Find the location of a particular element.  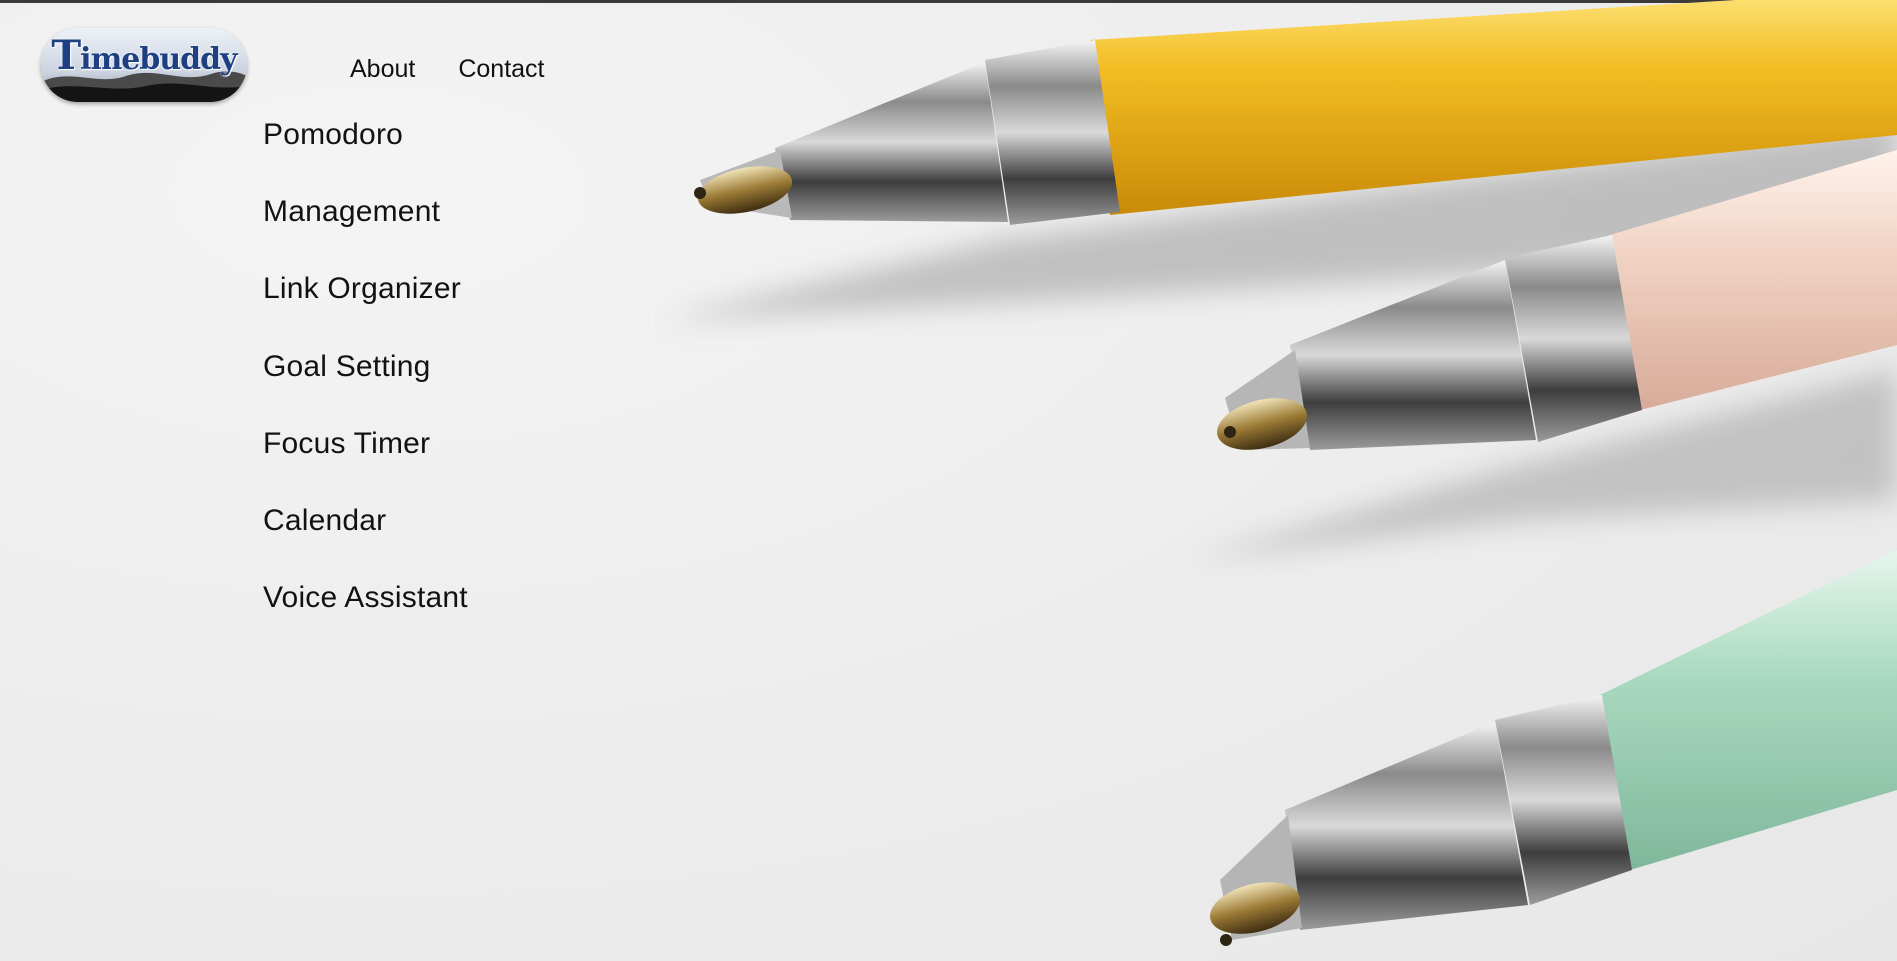

green-pen is located at coordinates (1553, 748).